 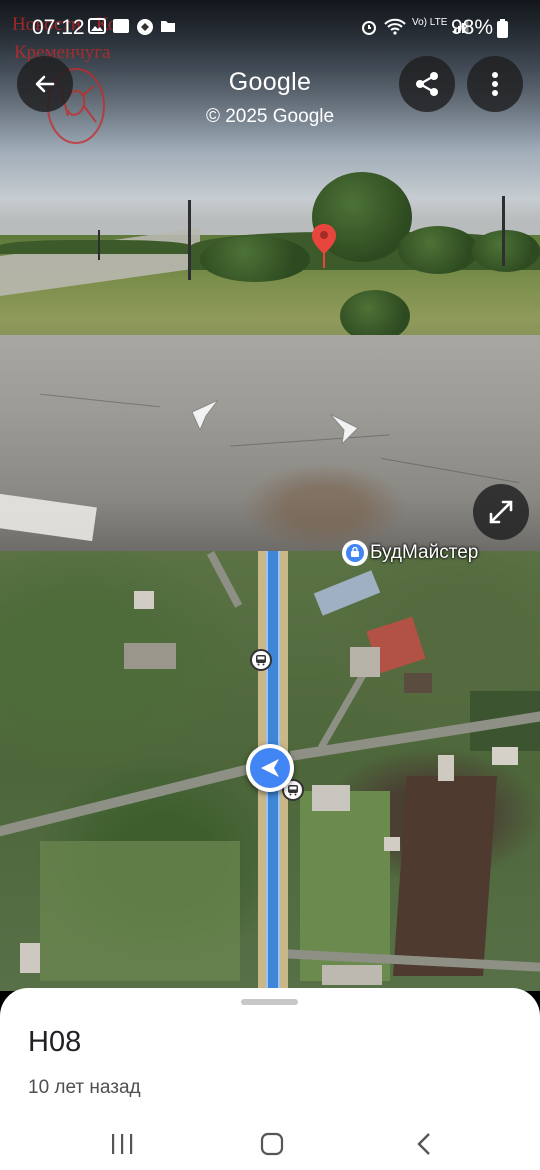 What do you see at coordinates (140, 911) in the screenshot?
I see `green-field` at bounding box center [140, 911].